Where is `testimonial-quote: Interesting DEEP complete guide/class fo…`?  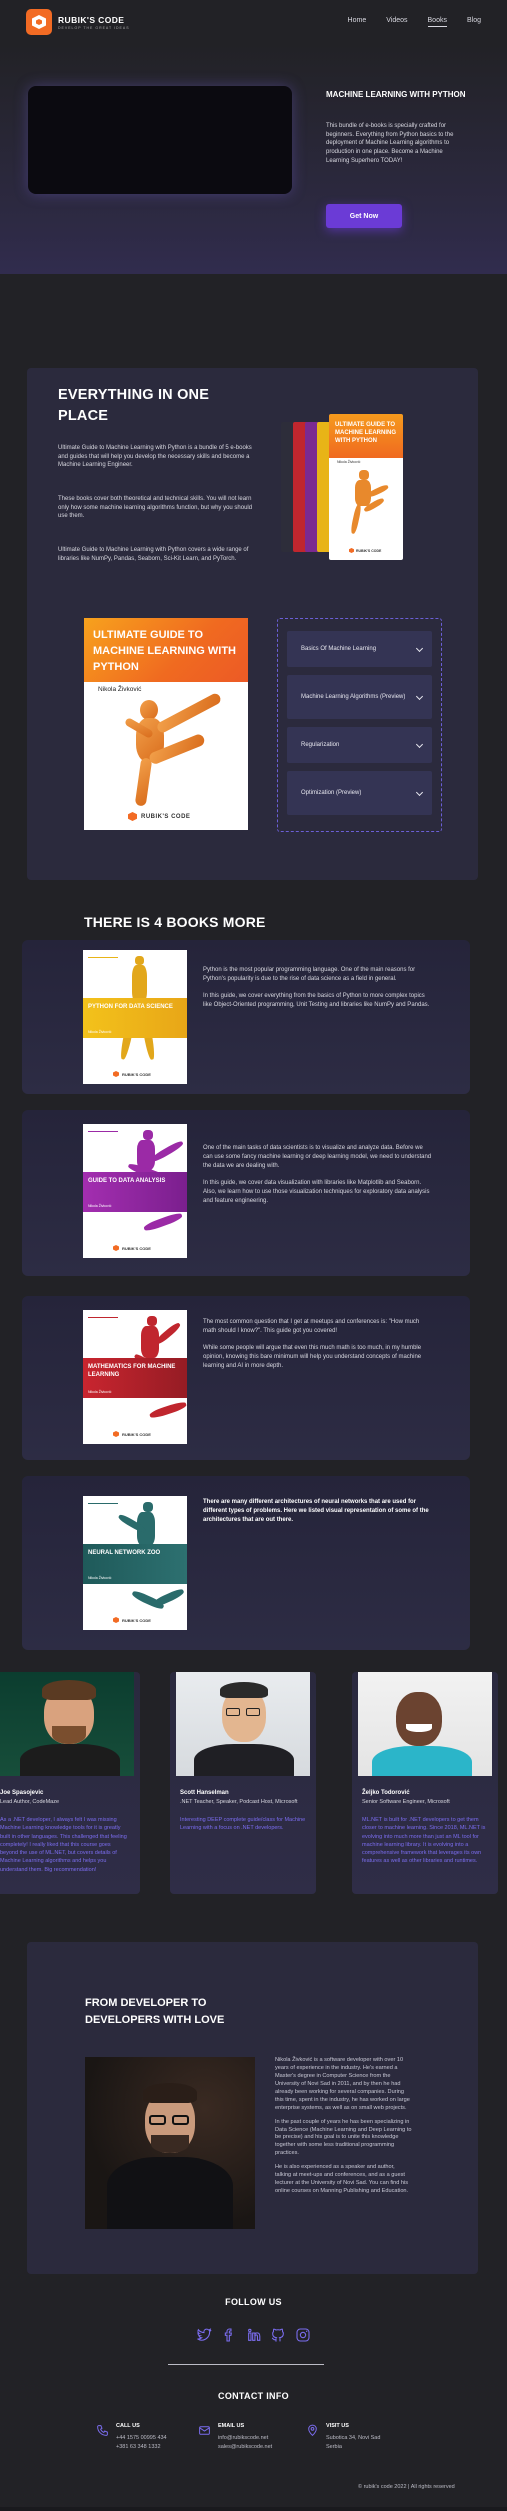 testimonial-quote: Interesting DEEP complete guide/class fo… is located at coordinates (243, 1824).